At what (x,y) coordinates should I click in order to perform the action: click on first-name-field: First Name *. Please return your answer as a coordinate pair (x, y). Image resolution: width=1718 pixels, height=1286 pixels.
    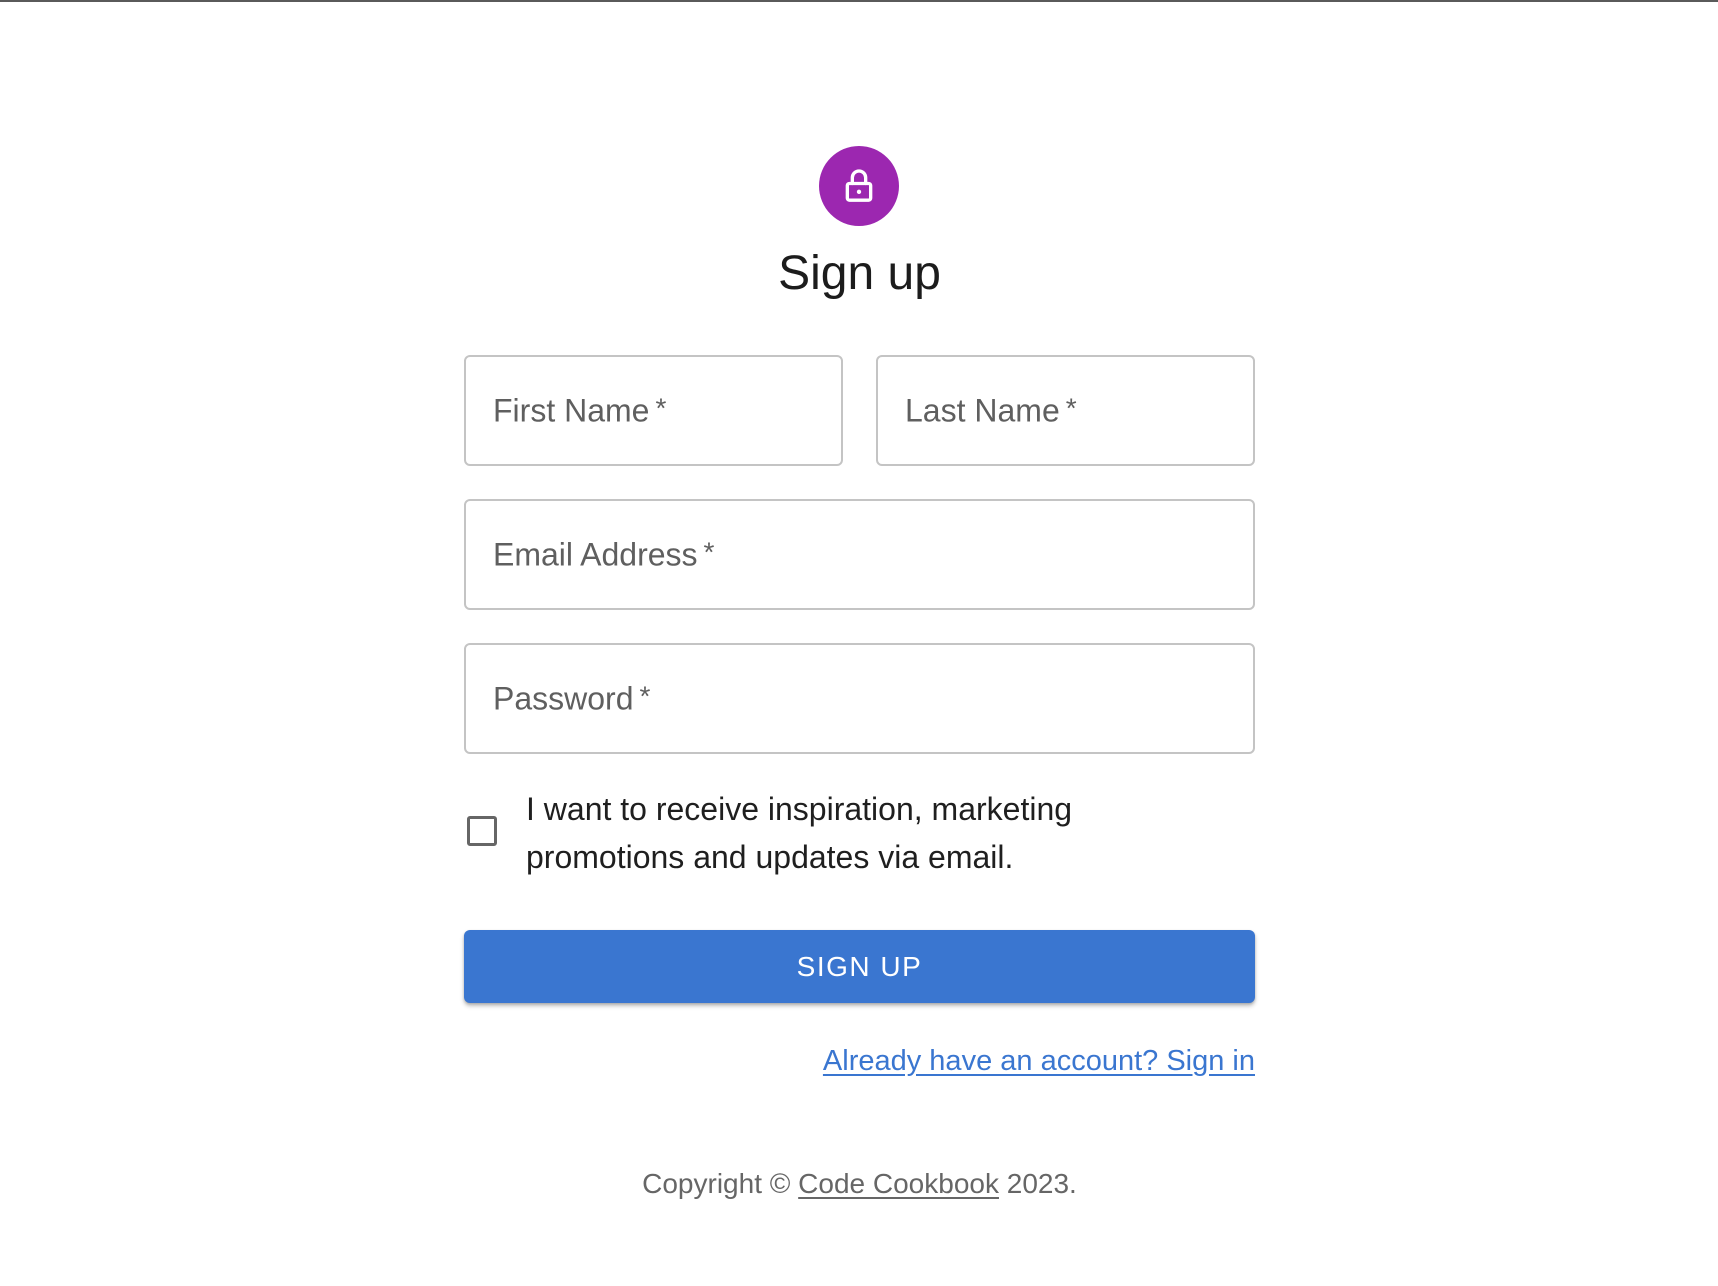
    Looking at the image, I should click on (653, 410).